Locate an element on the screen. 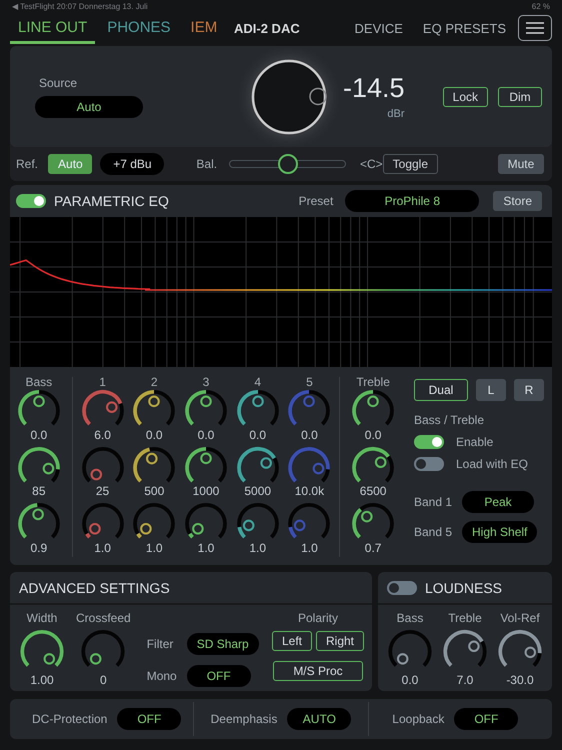  knob-label: Width is located at coordinates (42, 618).